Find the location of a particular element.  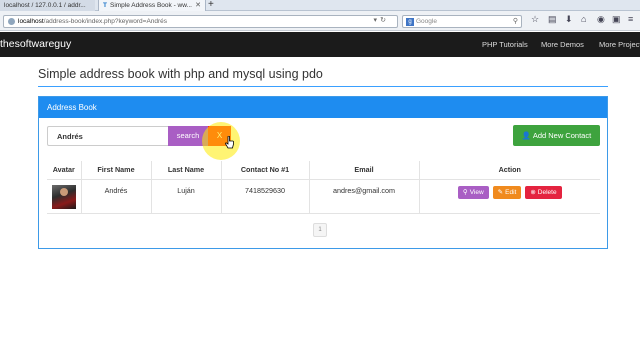

download-icon: ⬇ is located at coordinates (569, 19).